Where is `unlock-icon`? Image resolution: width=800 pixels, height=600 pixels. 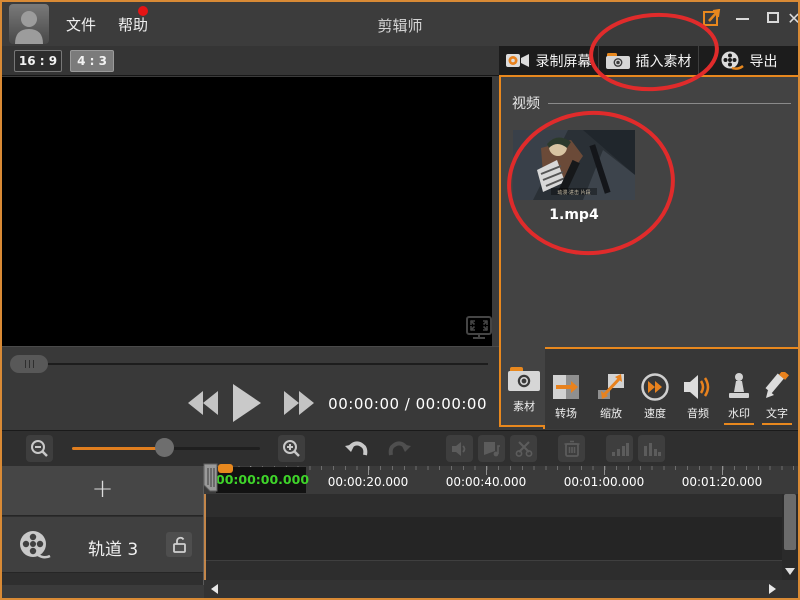 unlock-icon is located at coordinates (179, 544).